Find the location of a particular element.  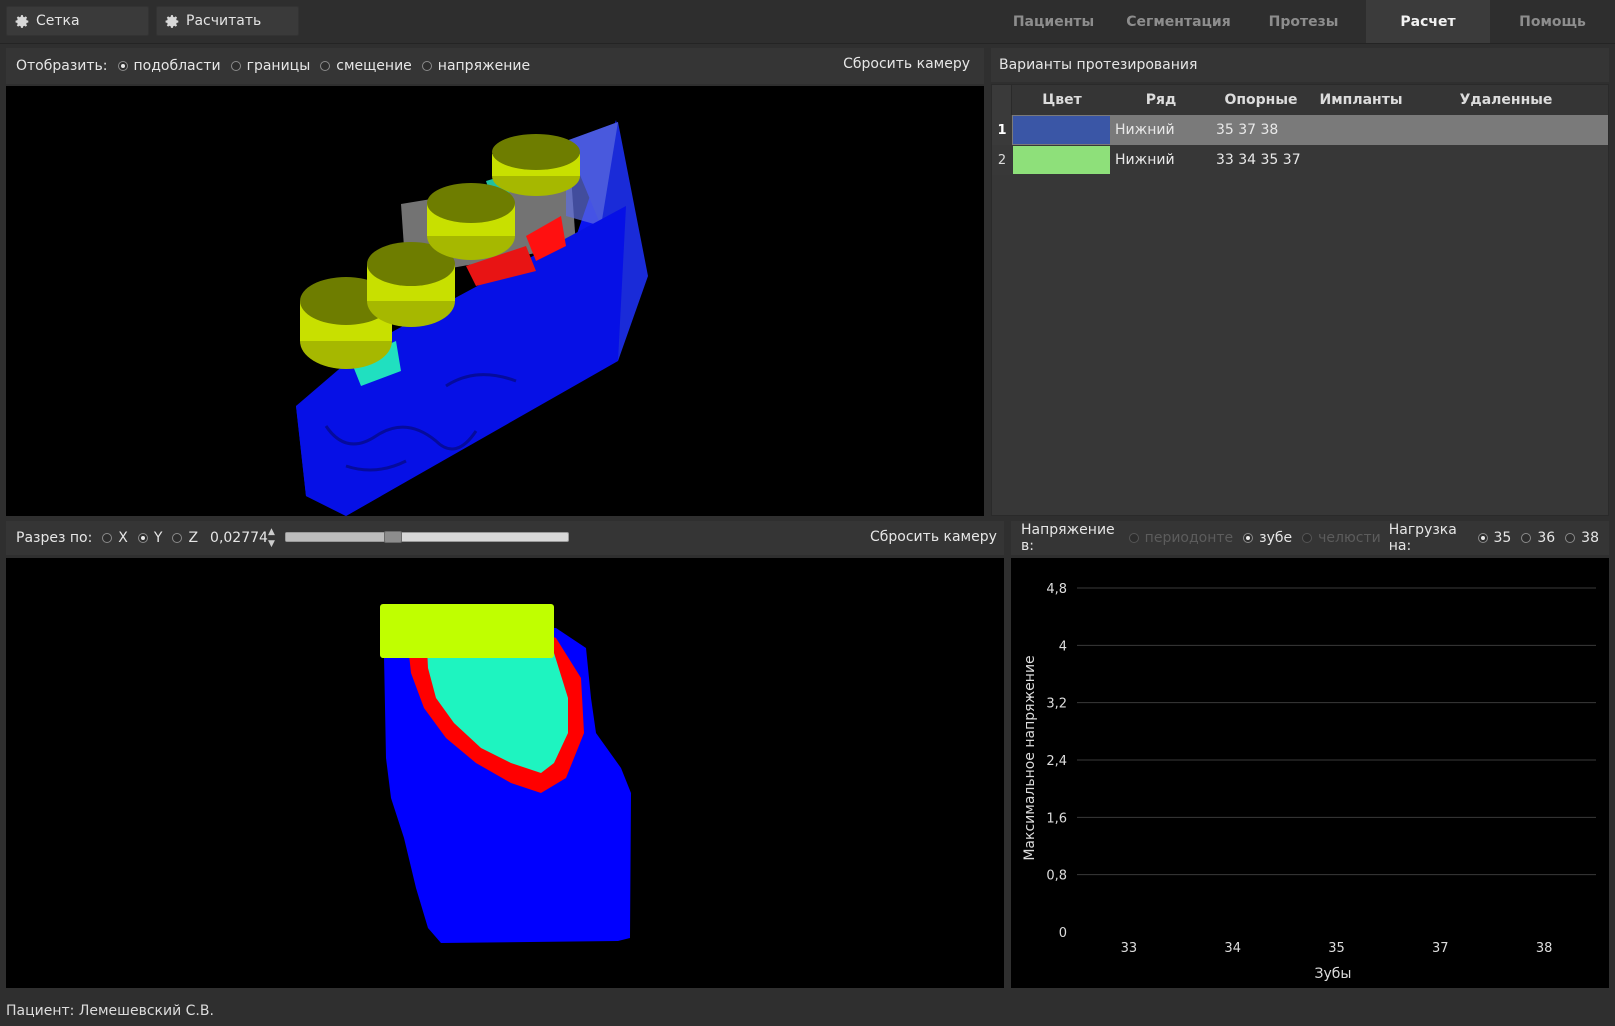

calculate-button: Расчитать is located at coordinates (227, 21).